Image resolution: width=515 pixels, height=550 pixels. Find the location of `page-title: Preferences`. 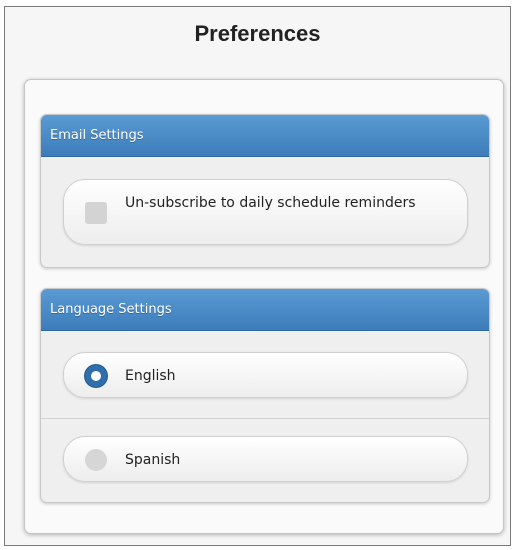

page-title: Preferences is located at coordinates (257, 33).